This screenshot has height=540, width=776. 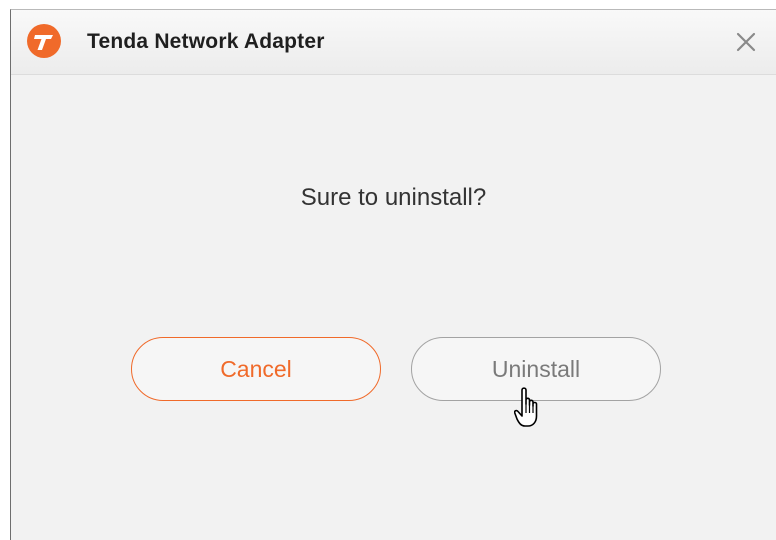 I want to click on tenda-logo-icon, so click(x=44, y=41).